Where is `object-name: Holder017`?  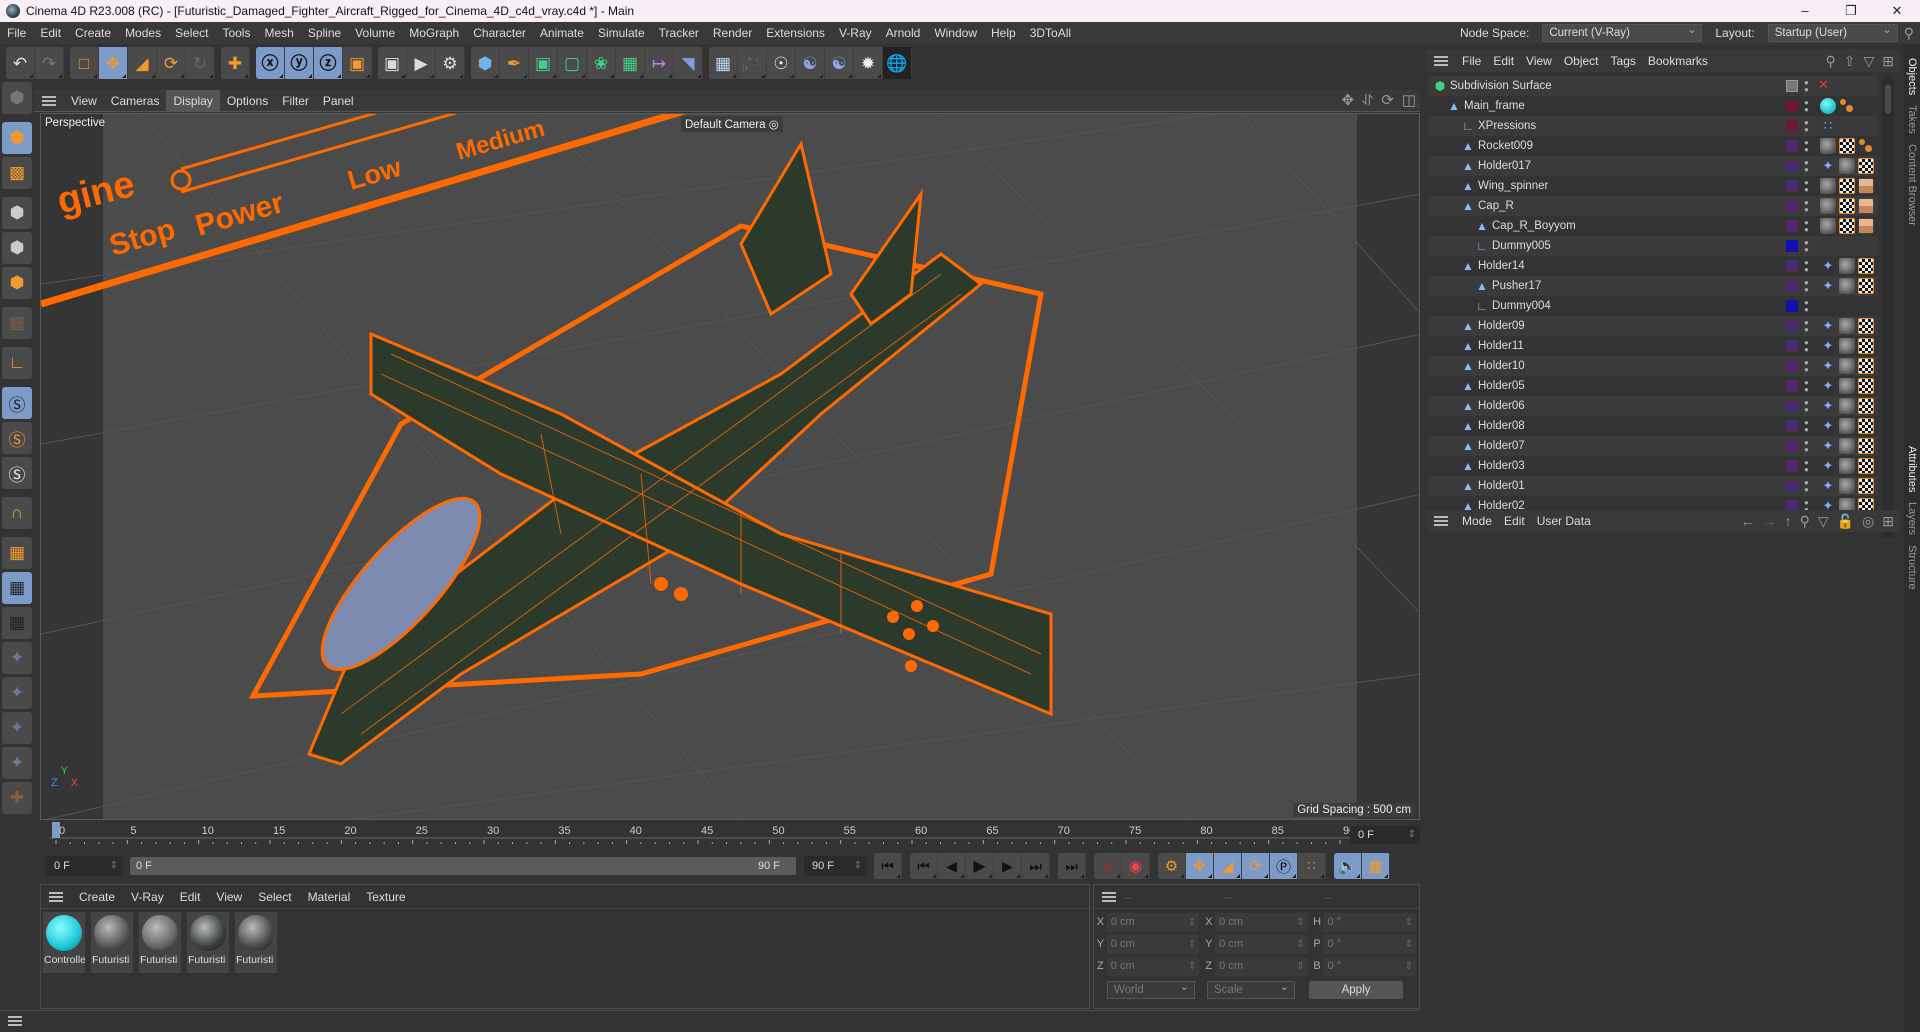
object-name: Holder017 is located at coordinates (1504, 166).